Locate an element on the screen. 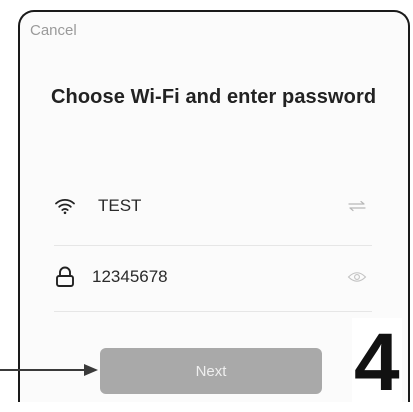 This screenshot has width=413, height=412. lock-icon is located at coordinates (65, 277).